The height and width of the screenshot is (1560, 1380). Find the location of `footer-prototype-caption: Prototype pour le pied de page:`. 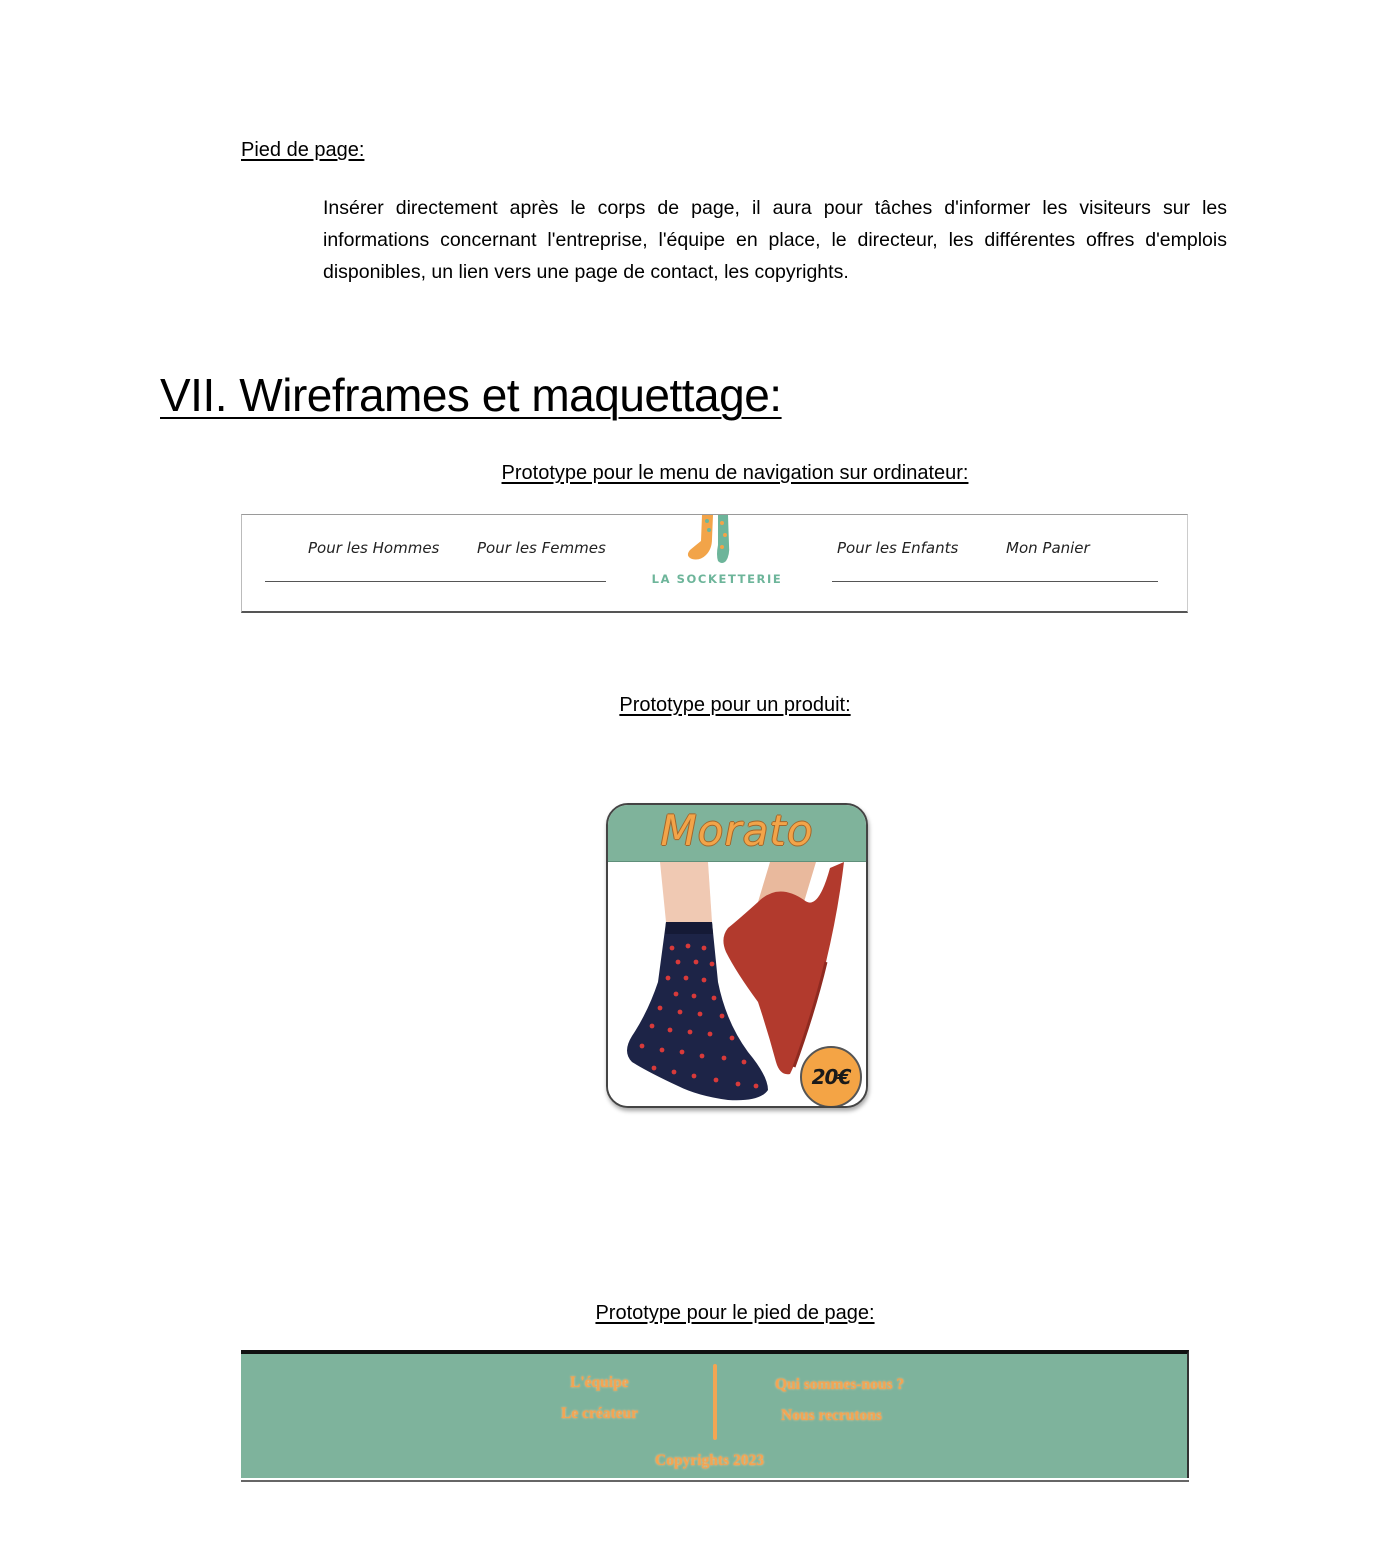

footer-prototype-caption: Prototype pour le pied de page: is located at coordinates (735, 1313).